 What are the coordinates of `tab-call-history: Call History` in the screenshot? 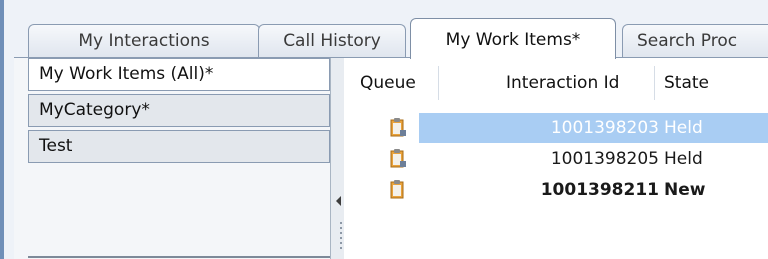 It's located at (332, 41).